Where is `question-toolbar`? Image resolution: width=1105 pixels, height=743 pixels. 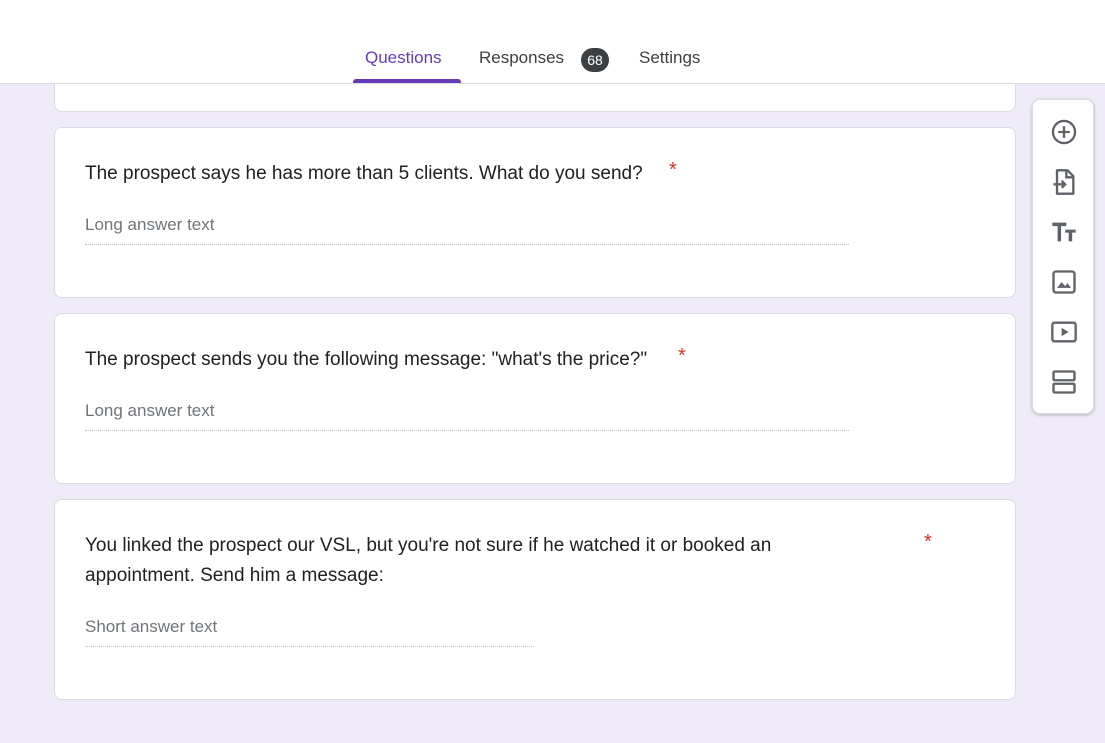 question-toolbar is located at coordinates (1063, 256).